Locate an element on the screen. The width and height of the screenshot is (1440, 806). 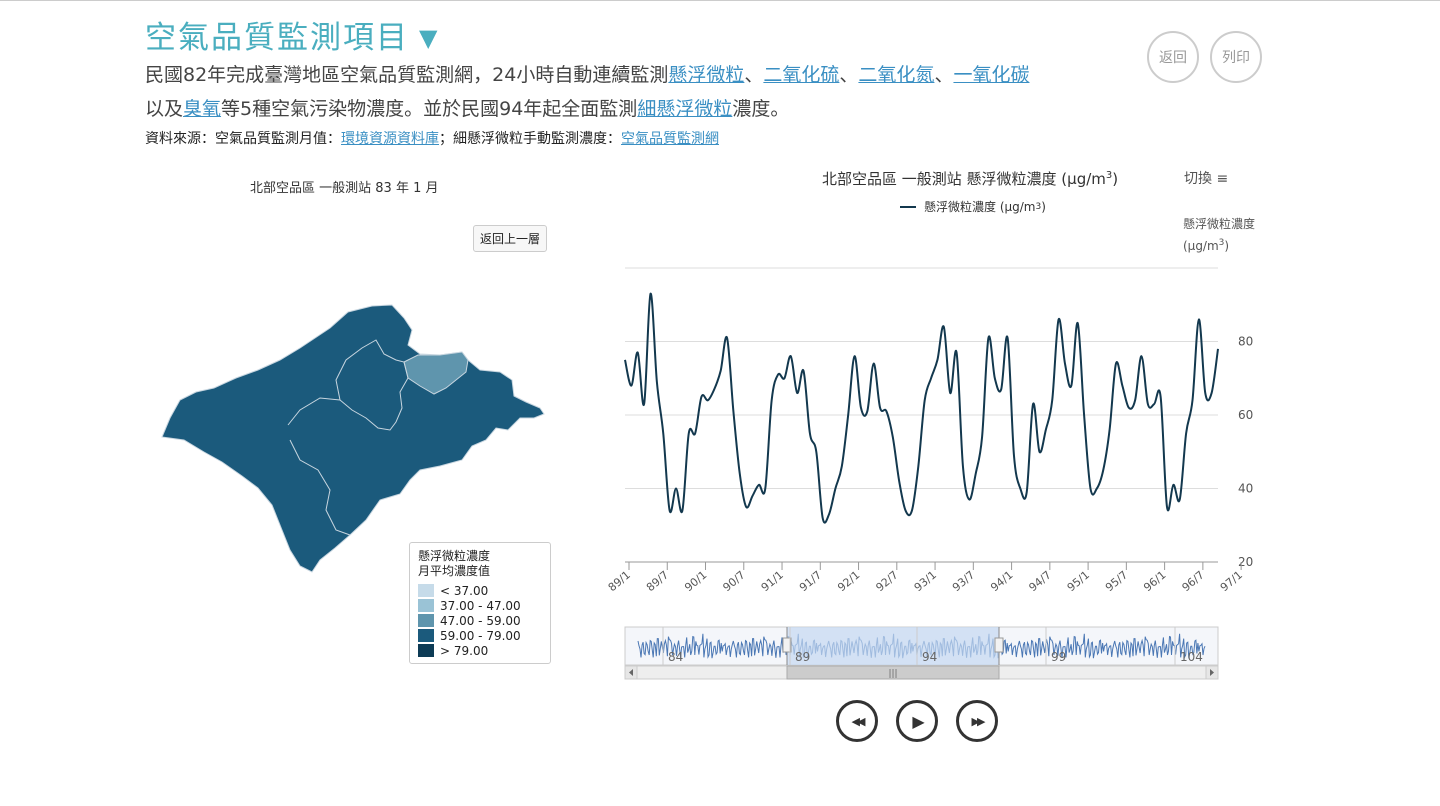
legend-item: 37.00 - 47.00 is located at coordinates (480, 605).